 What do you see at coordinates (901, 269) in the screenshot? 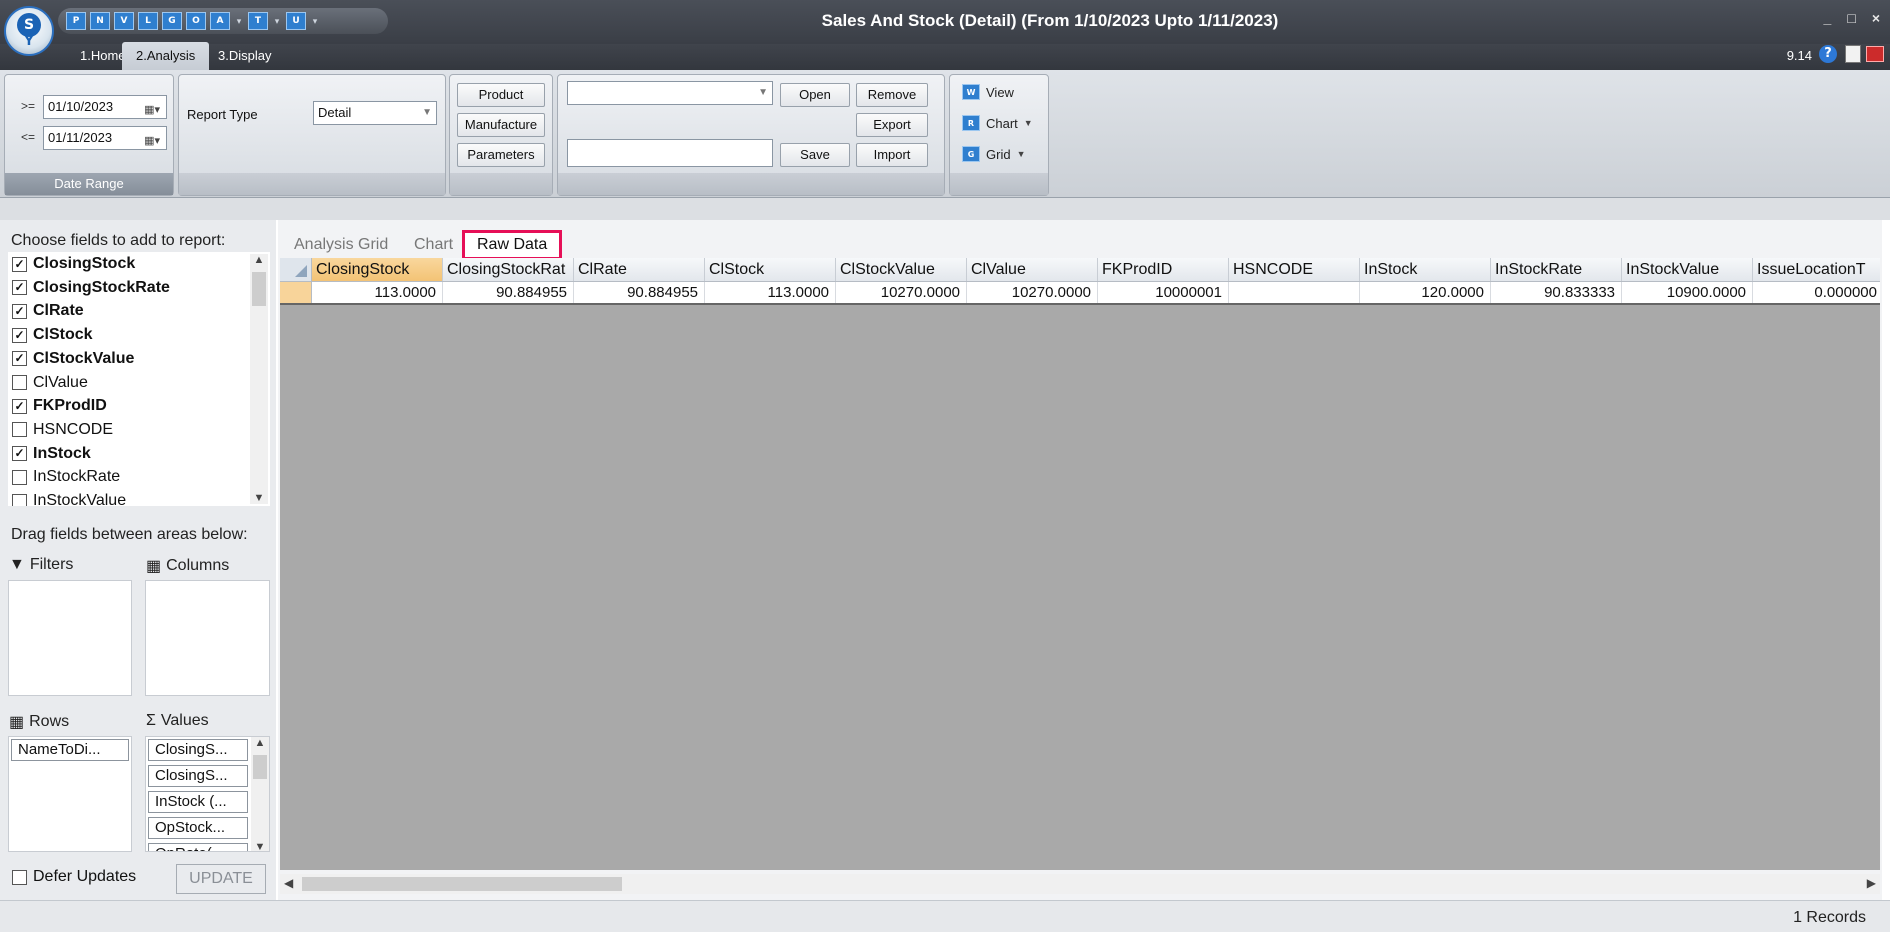
I see `column-header: ClStockValue` at bounding box center [901, 269].